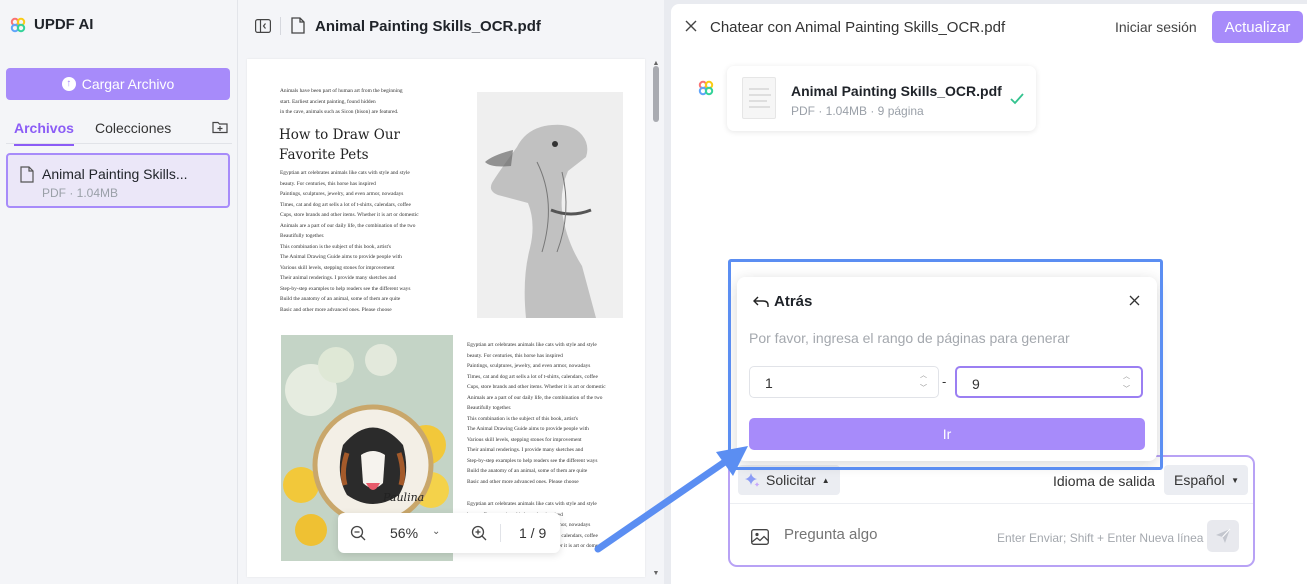 The height and width of the screenshot is (584, 1307). I want to click on output-language-value: Español, so click(1199, 480).